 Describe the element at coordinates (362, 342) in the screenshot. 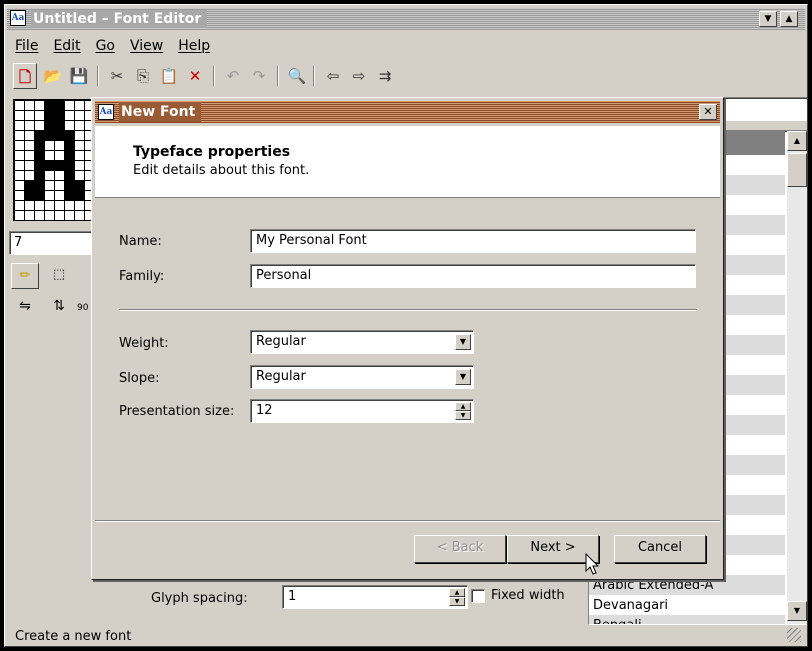

I see `weight-select: Regular ▼` at that location.